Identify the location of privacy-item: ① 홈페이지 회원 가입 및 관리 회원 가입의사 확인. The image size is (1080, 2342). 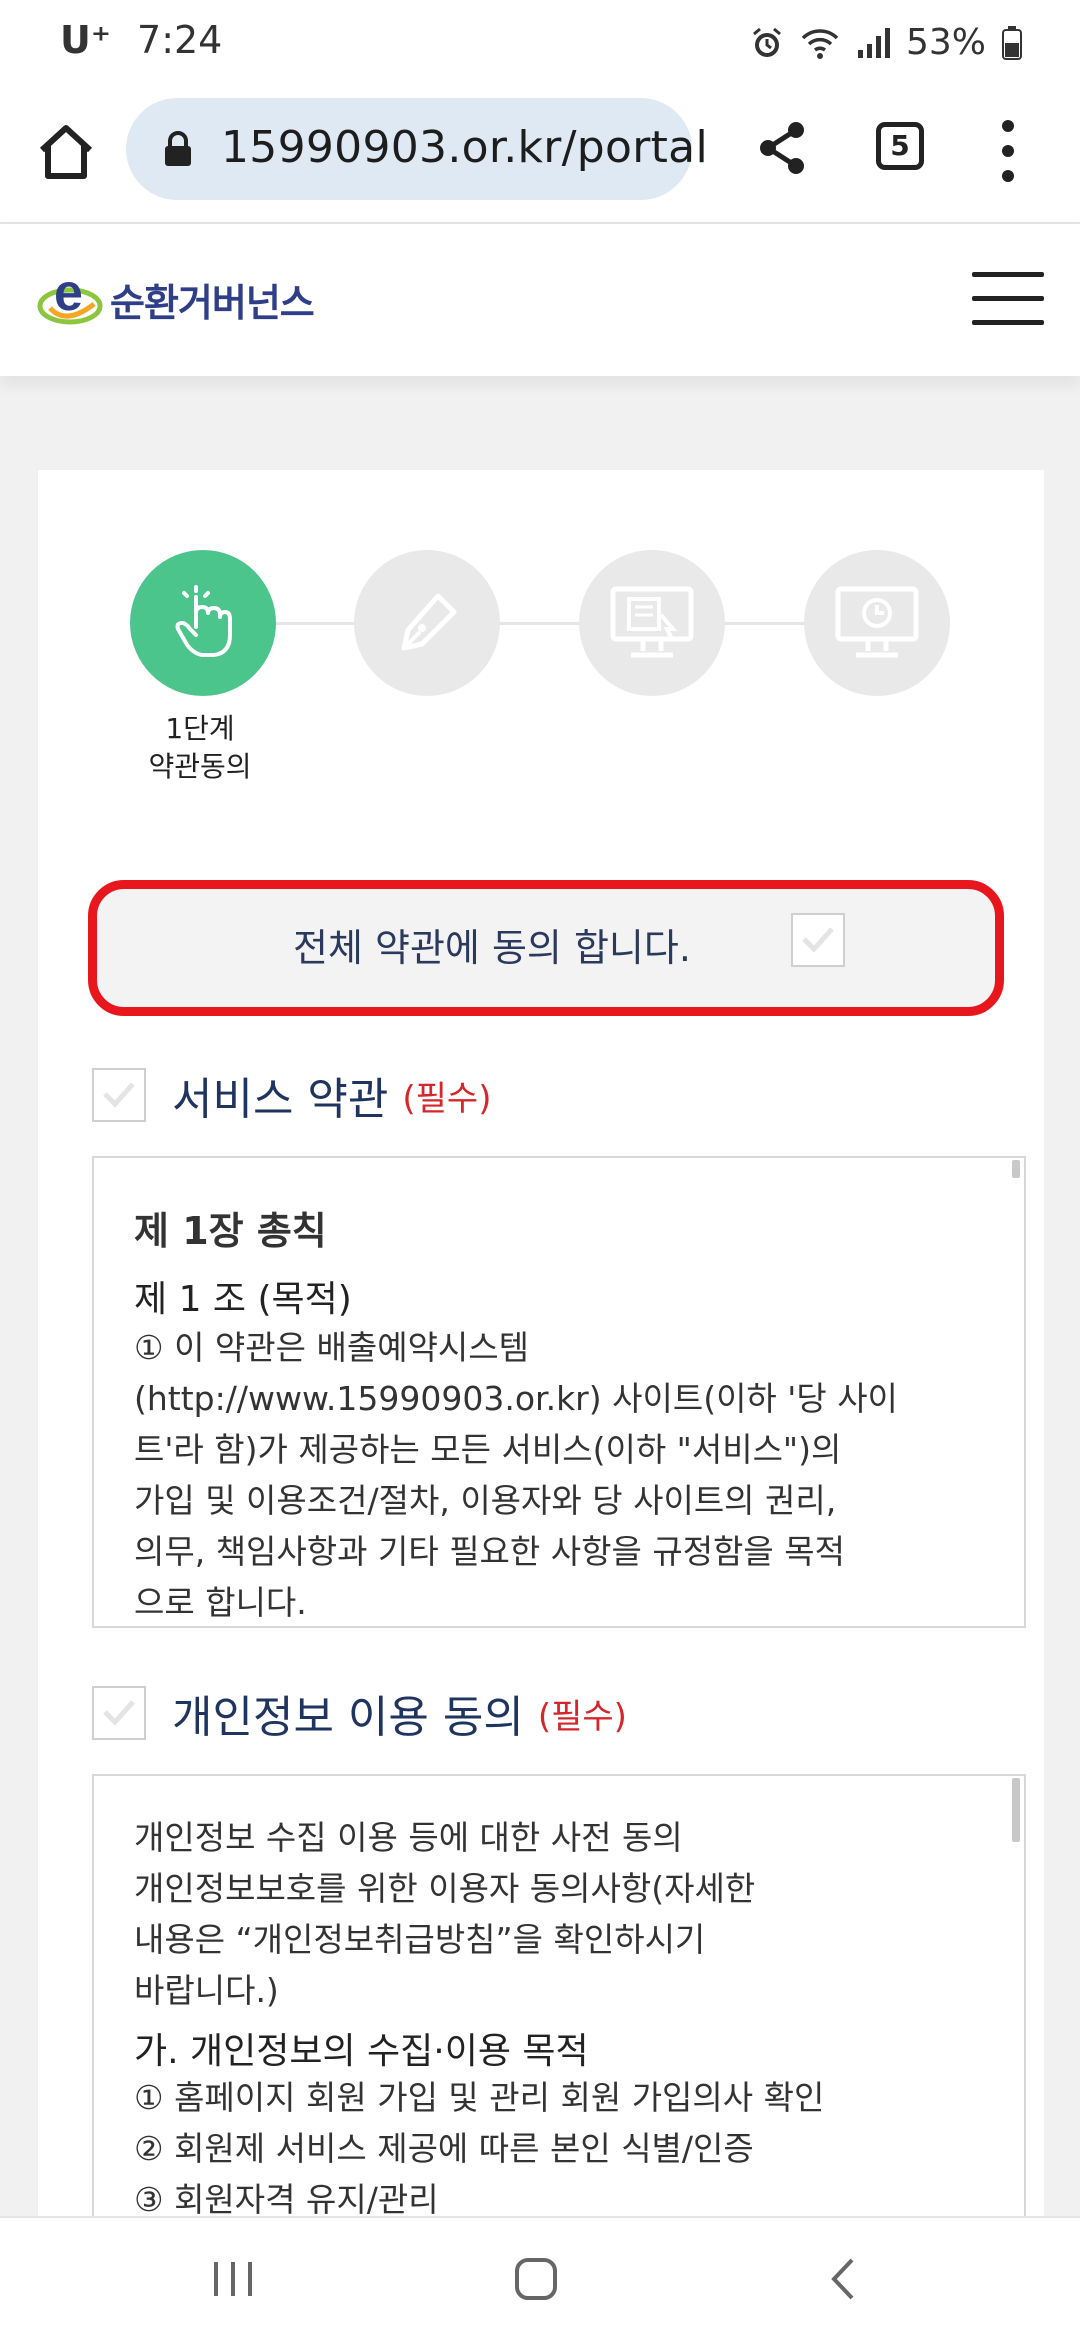
(479, 2097).